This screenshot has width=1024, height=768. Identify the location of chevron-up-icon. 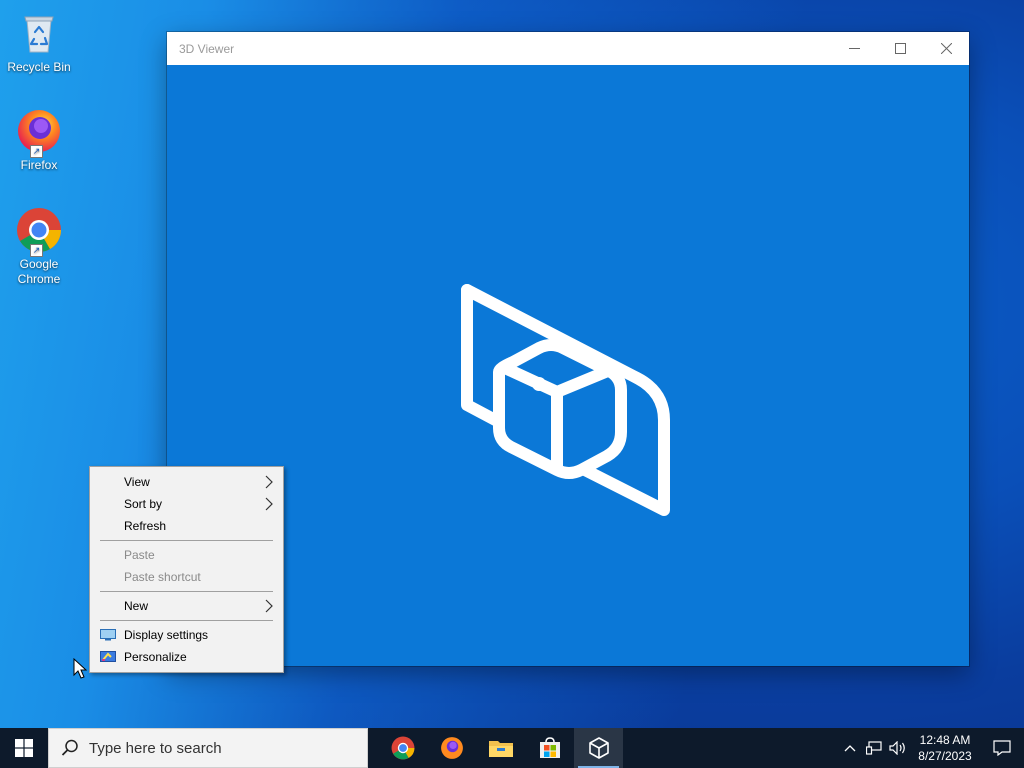
(850, 748).